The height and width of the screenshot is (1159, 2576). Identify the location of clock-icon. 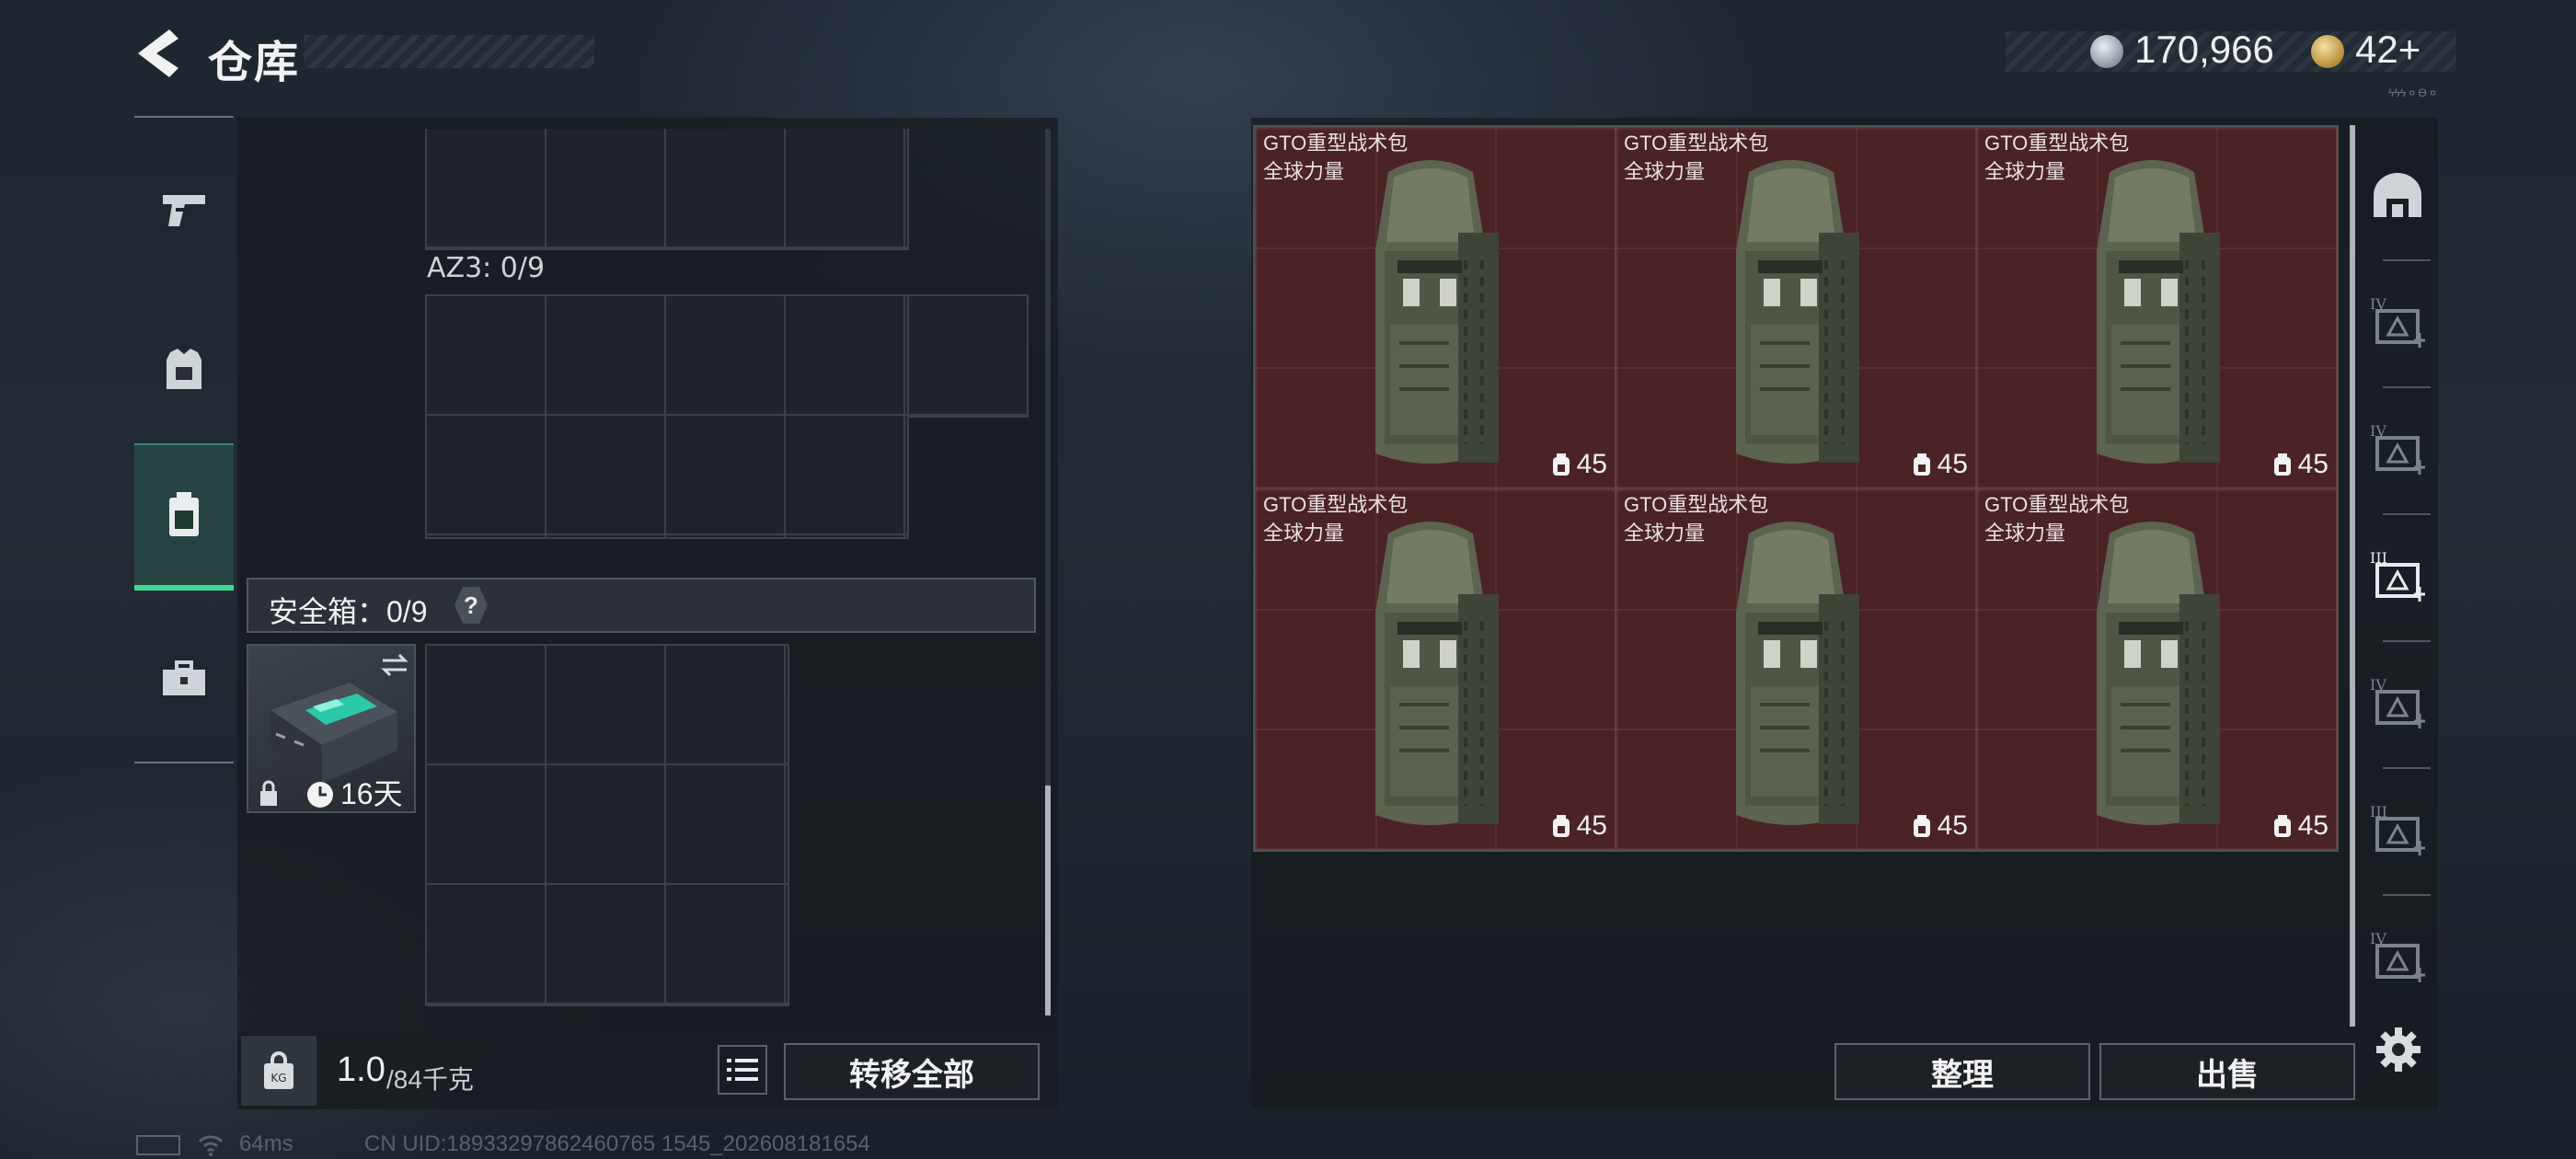
(320, 795).